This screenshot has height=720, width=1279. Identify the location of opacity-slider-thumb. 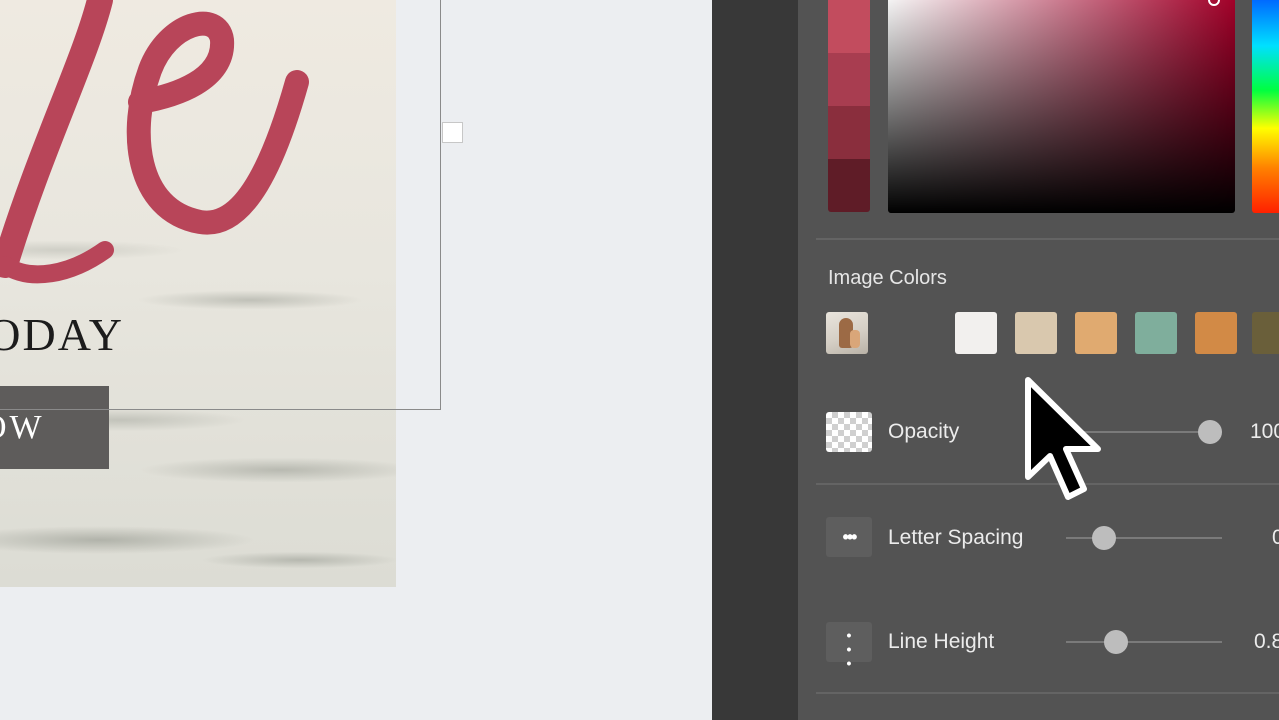
(1210, 432).